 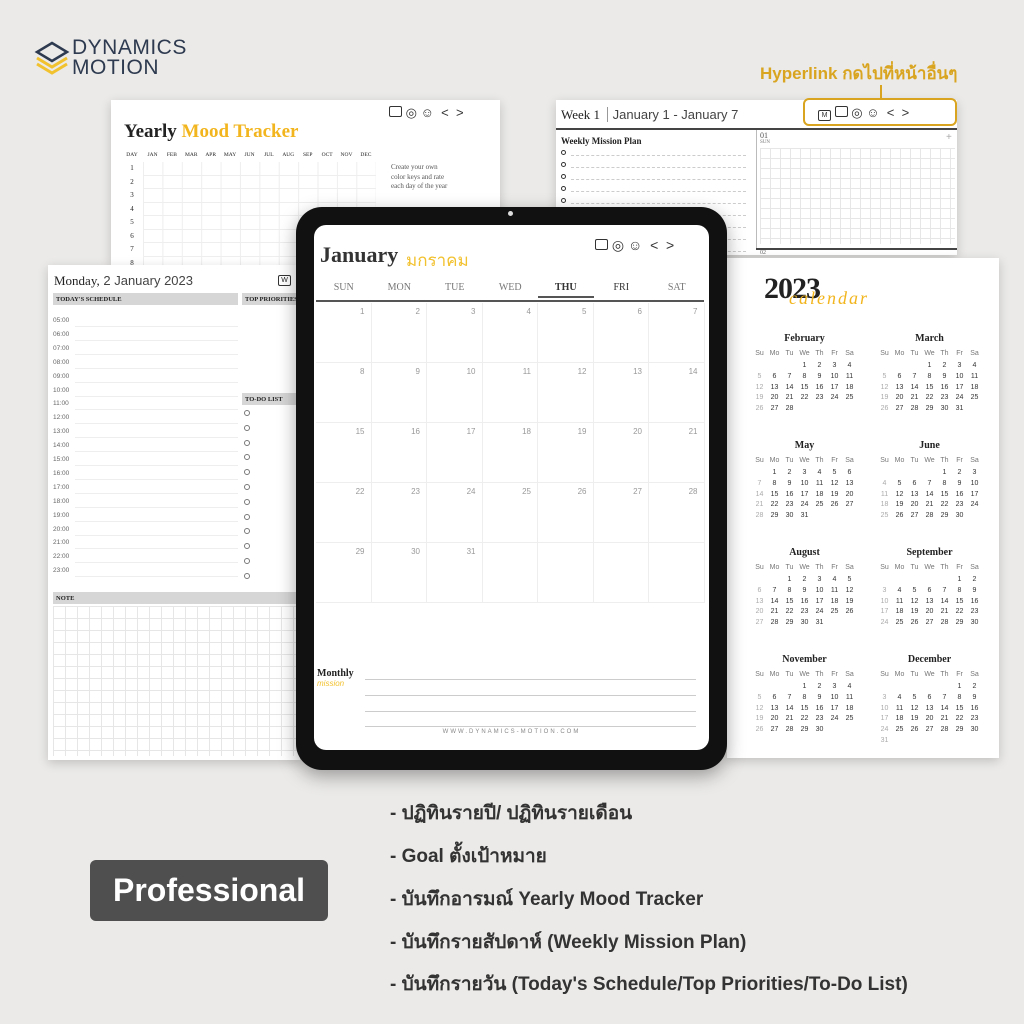 I want to click on calendar-day: 23, so click(x=804, y=611).